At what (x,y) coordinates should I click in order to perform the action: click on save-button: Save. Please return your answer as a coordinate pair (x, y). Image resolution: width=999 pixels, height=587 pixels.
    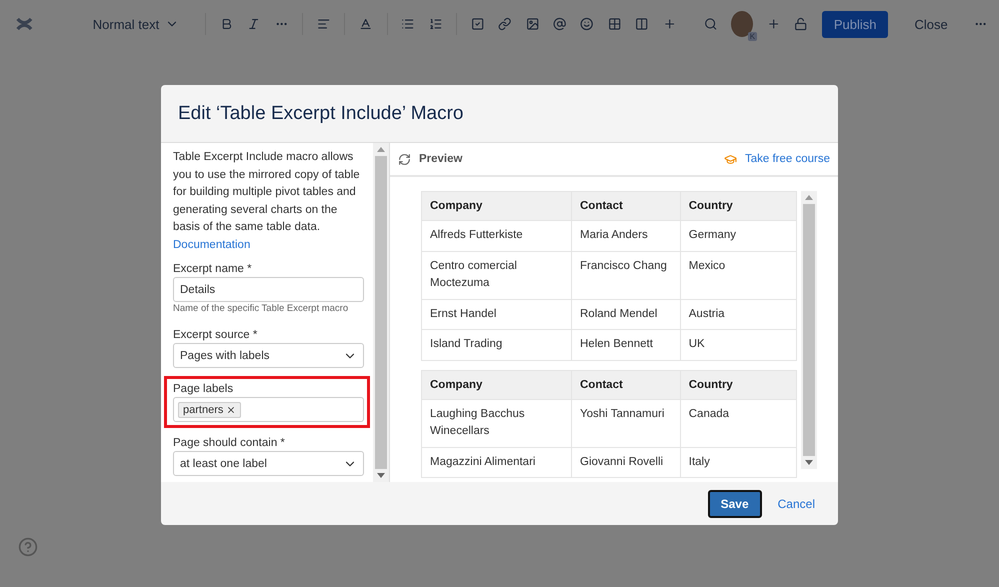
    Looking at the image, I should click on (735, 504).